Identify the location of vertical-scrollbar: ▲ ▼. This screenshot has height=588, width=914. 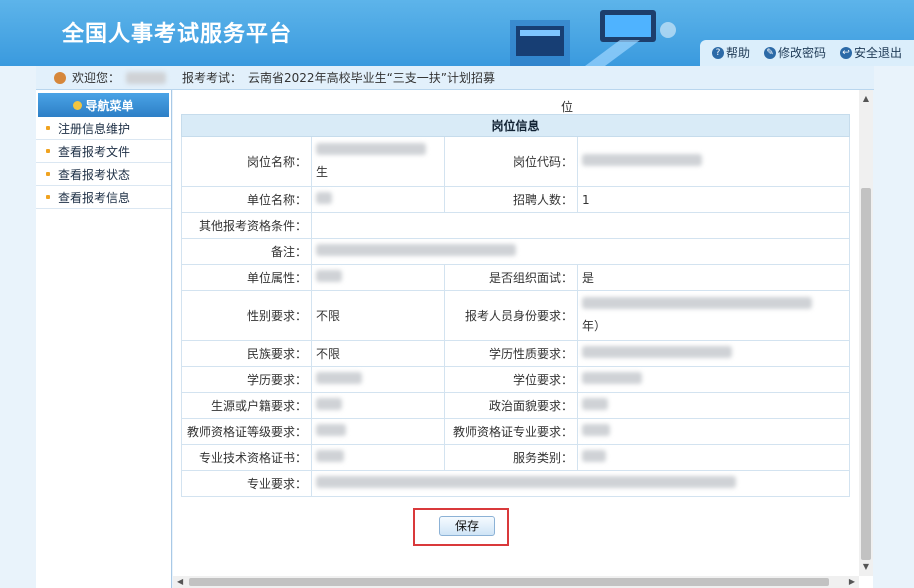
(866, 333).